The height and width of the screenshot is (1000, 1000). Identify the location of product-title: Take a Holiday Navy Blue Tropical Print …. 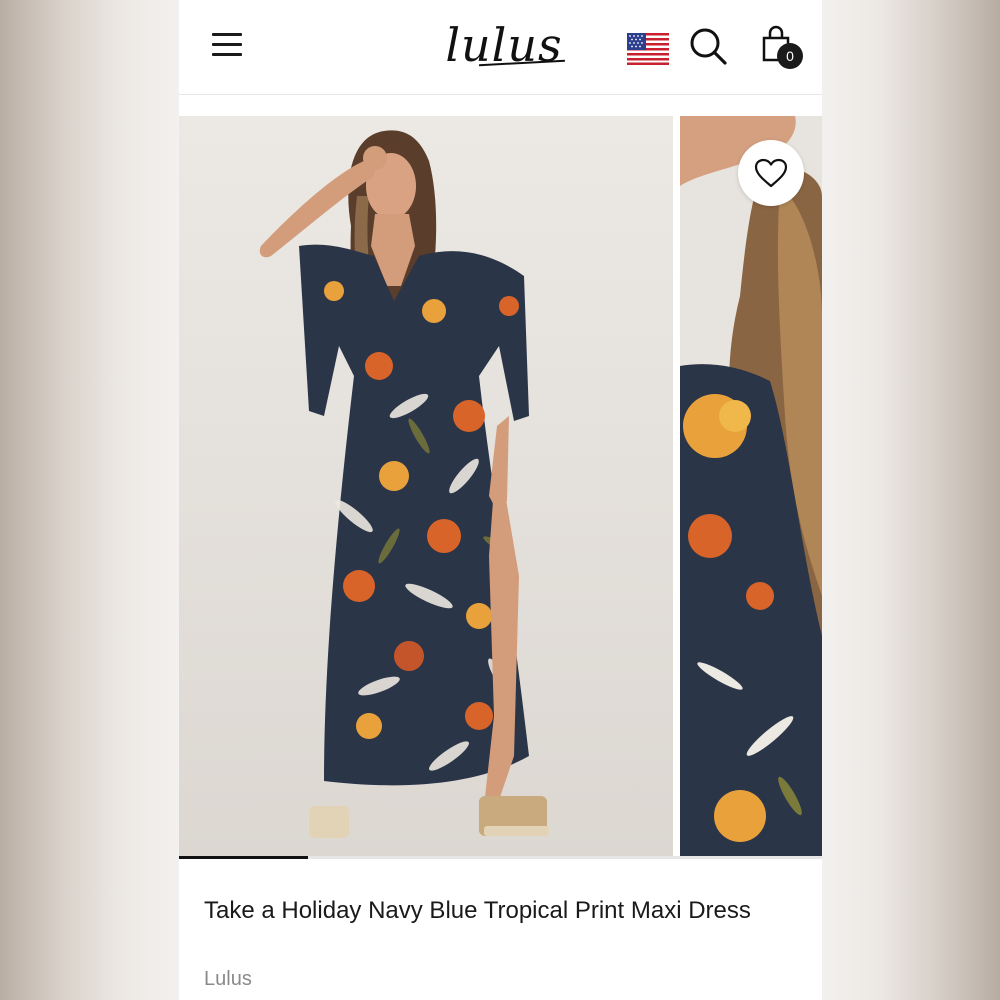
(477, 910).